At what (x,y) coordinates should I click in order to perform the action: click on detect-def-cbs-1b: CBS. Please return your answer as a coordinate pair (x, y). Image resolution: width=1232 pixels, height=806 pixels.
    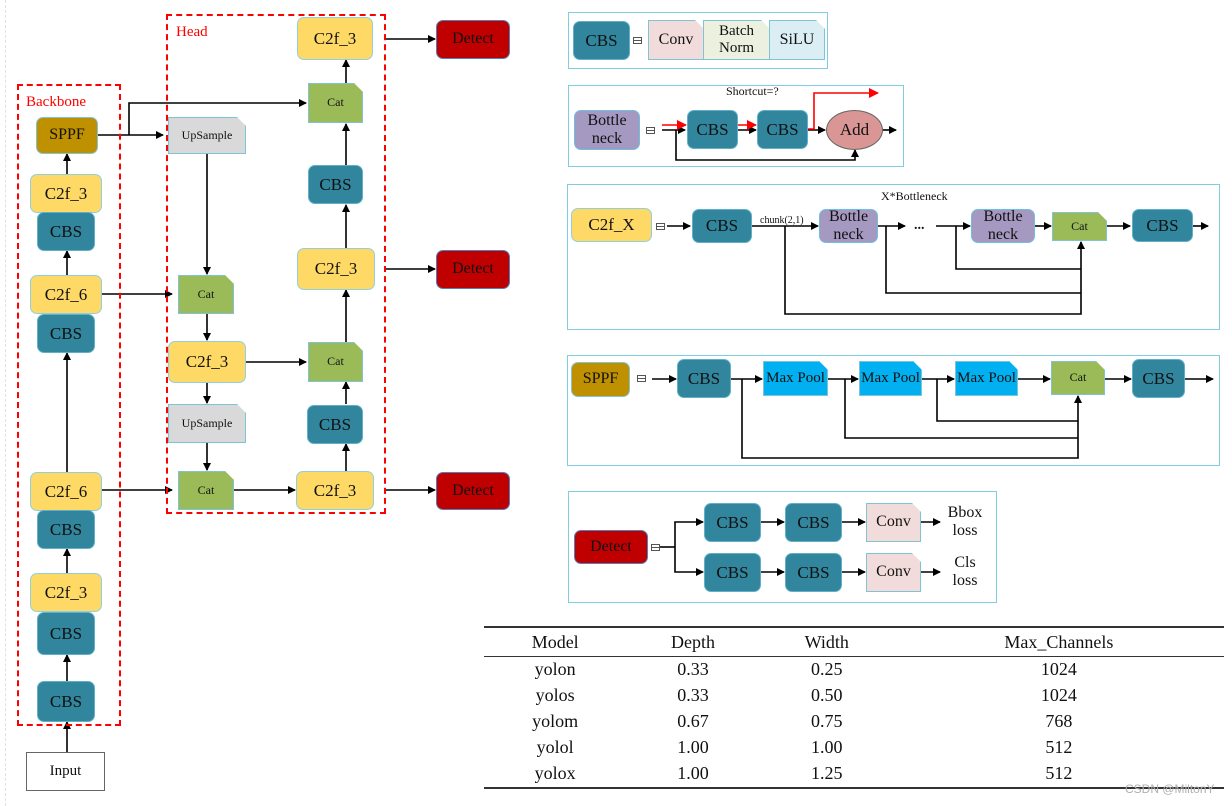
    Looking at the image, I should click on (813, 522).